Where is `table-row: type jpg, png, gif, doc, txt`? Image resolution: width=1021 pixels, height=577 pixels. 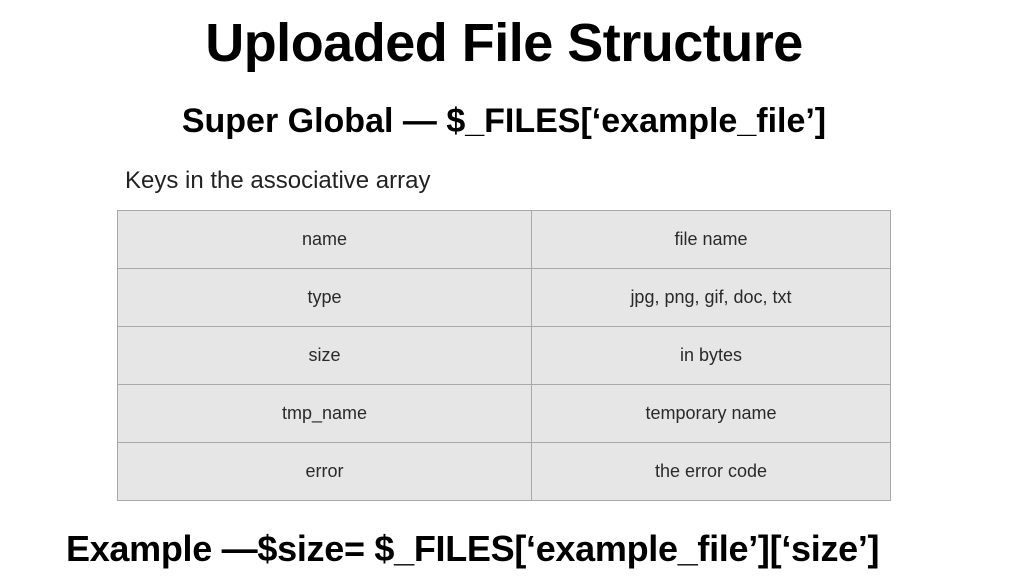 table-row: type jpg, png, gif, doc, txt is located at coordinates (504, 297).